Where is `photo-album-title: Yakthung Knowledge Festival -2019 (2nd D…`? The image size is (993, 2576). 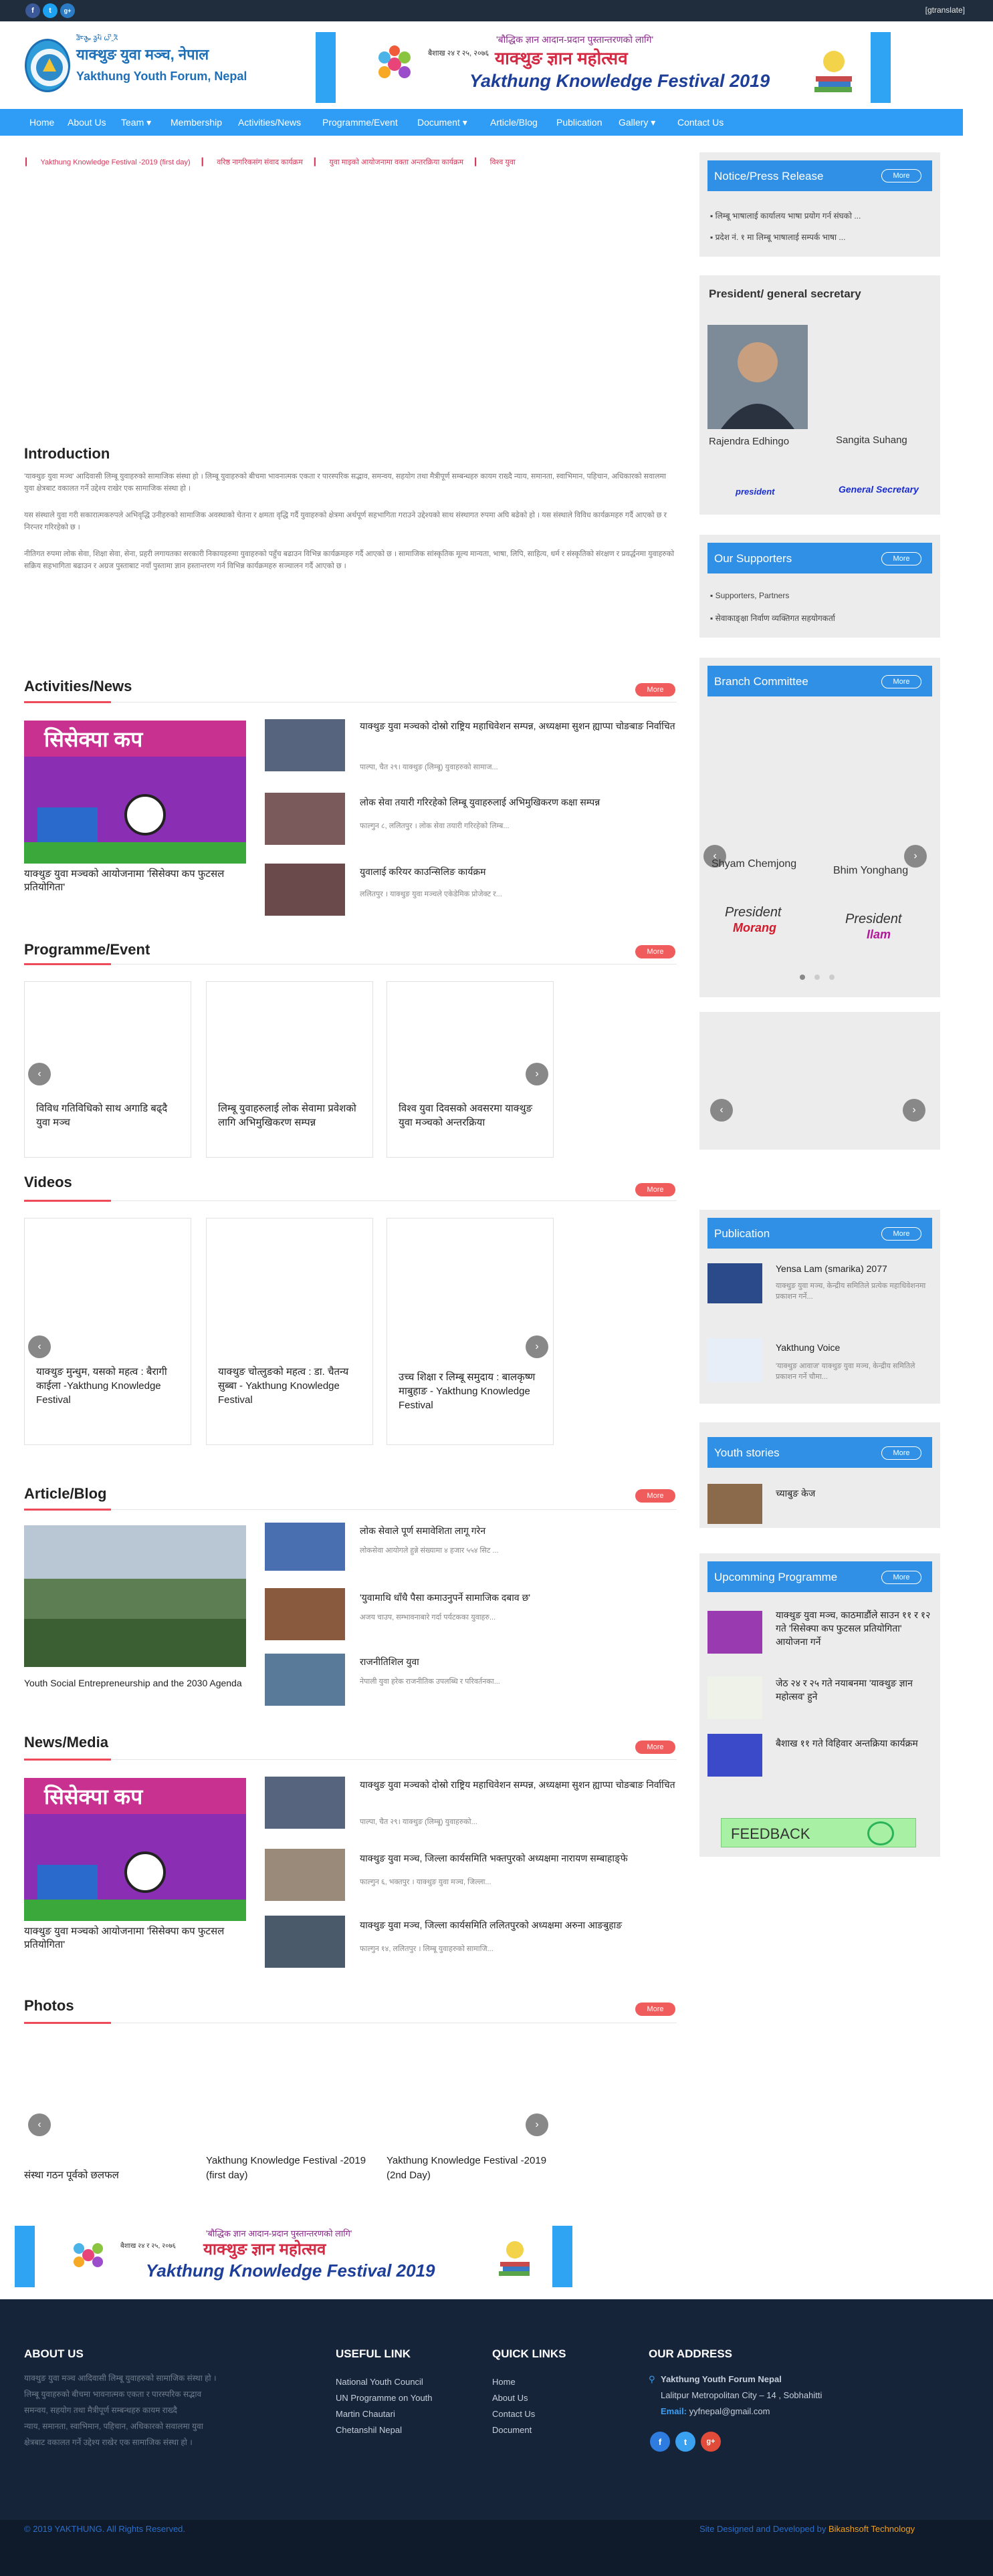
photo-album-title: Yakthung Knowledge Festival -2019 (2nd D… is located at coordinates (471, 2168).